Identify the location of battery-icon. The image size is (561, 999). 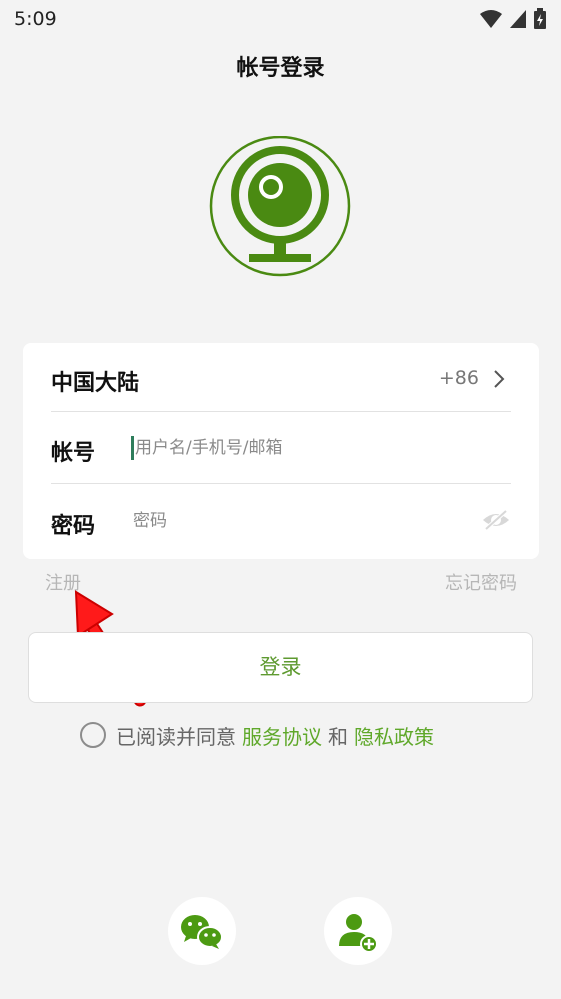
(540, 21).